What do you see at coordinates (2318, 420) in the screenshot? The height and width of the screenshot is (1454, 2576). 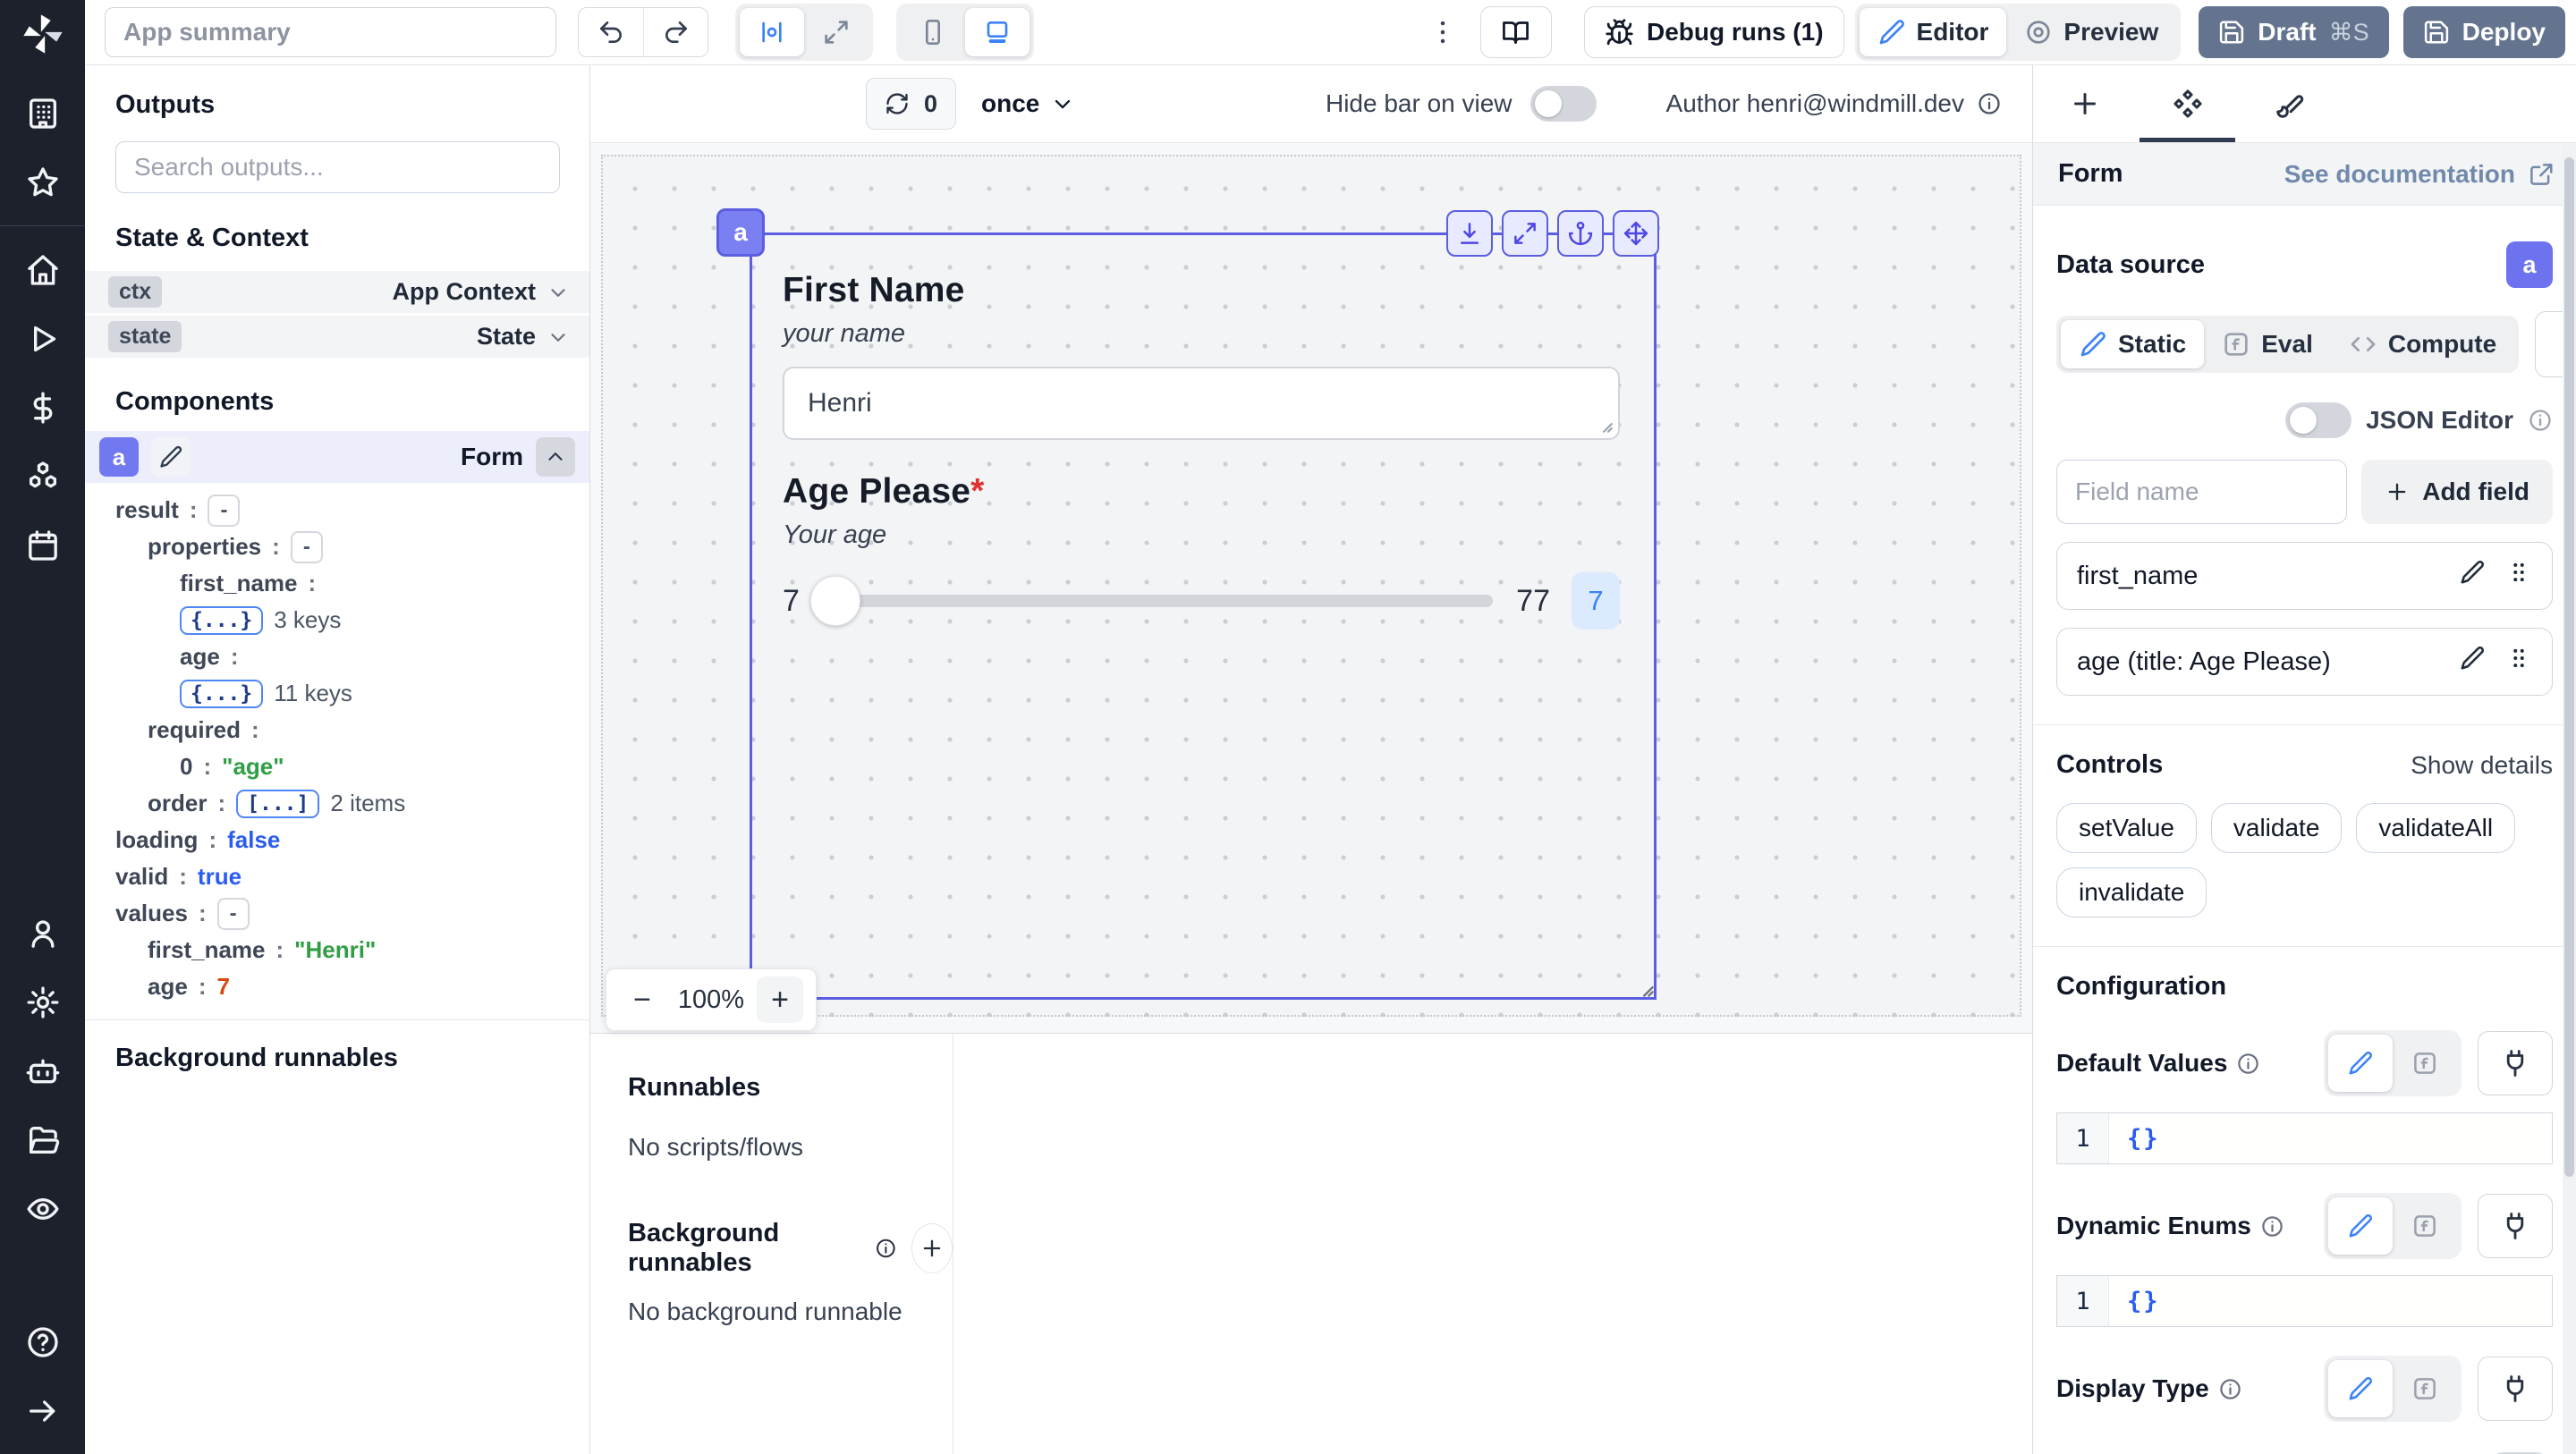 I see `json-editor-toggle` at bounding box center [2318, 420].